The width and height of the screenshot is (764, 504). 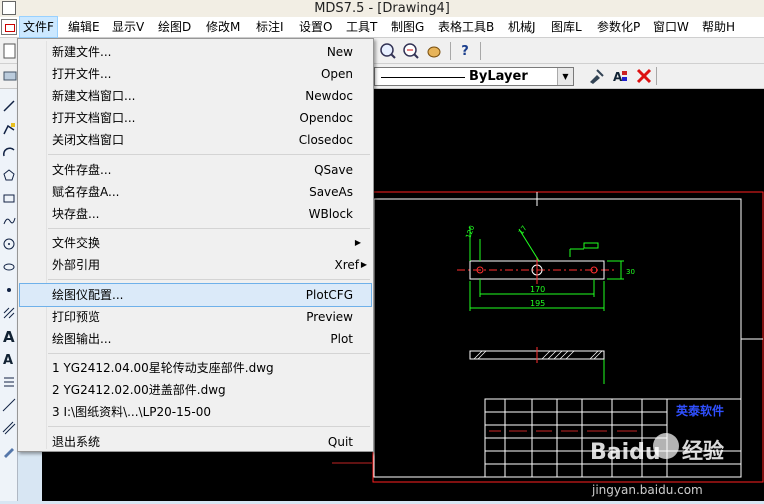 I want to click on zoom-realtime-icon, so click(x=411, y=51).